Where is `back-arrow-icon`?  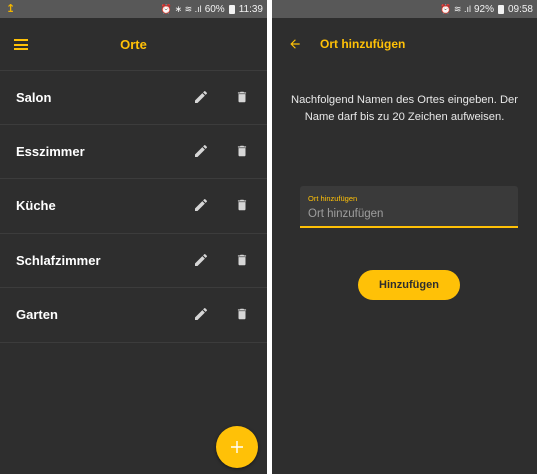 back-arrow-icon is located at coordinates (295, 44).